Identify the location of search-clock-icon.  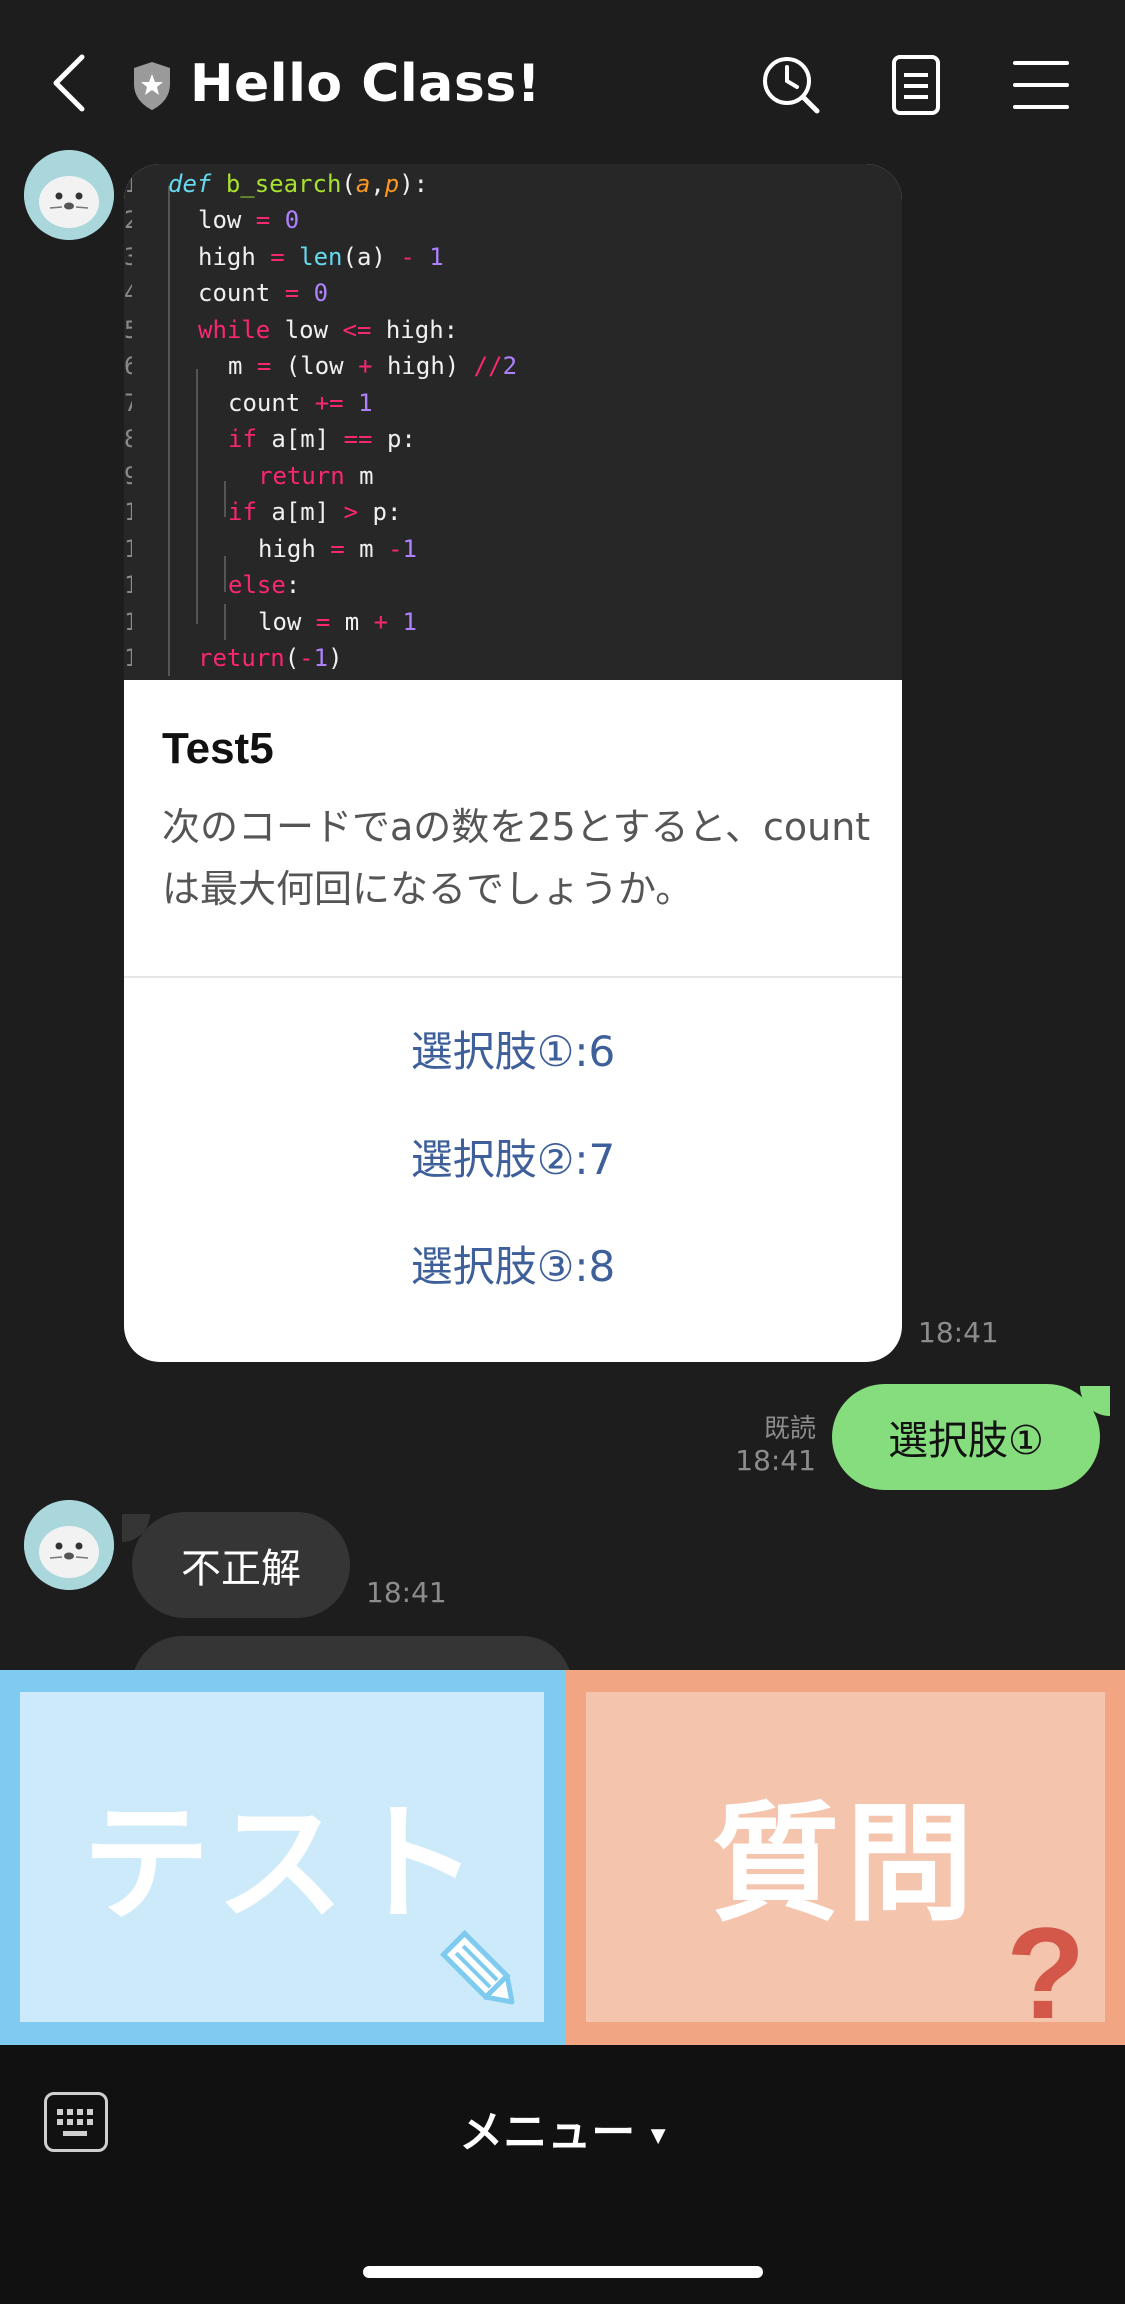
(791, 85).